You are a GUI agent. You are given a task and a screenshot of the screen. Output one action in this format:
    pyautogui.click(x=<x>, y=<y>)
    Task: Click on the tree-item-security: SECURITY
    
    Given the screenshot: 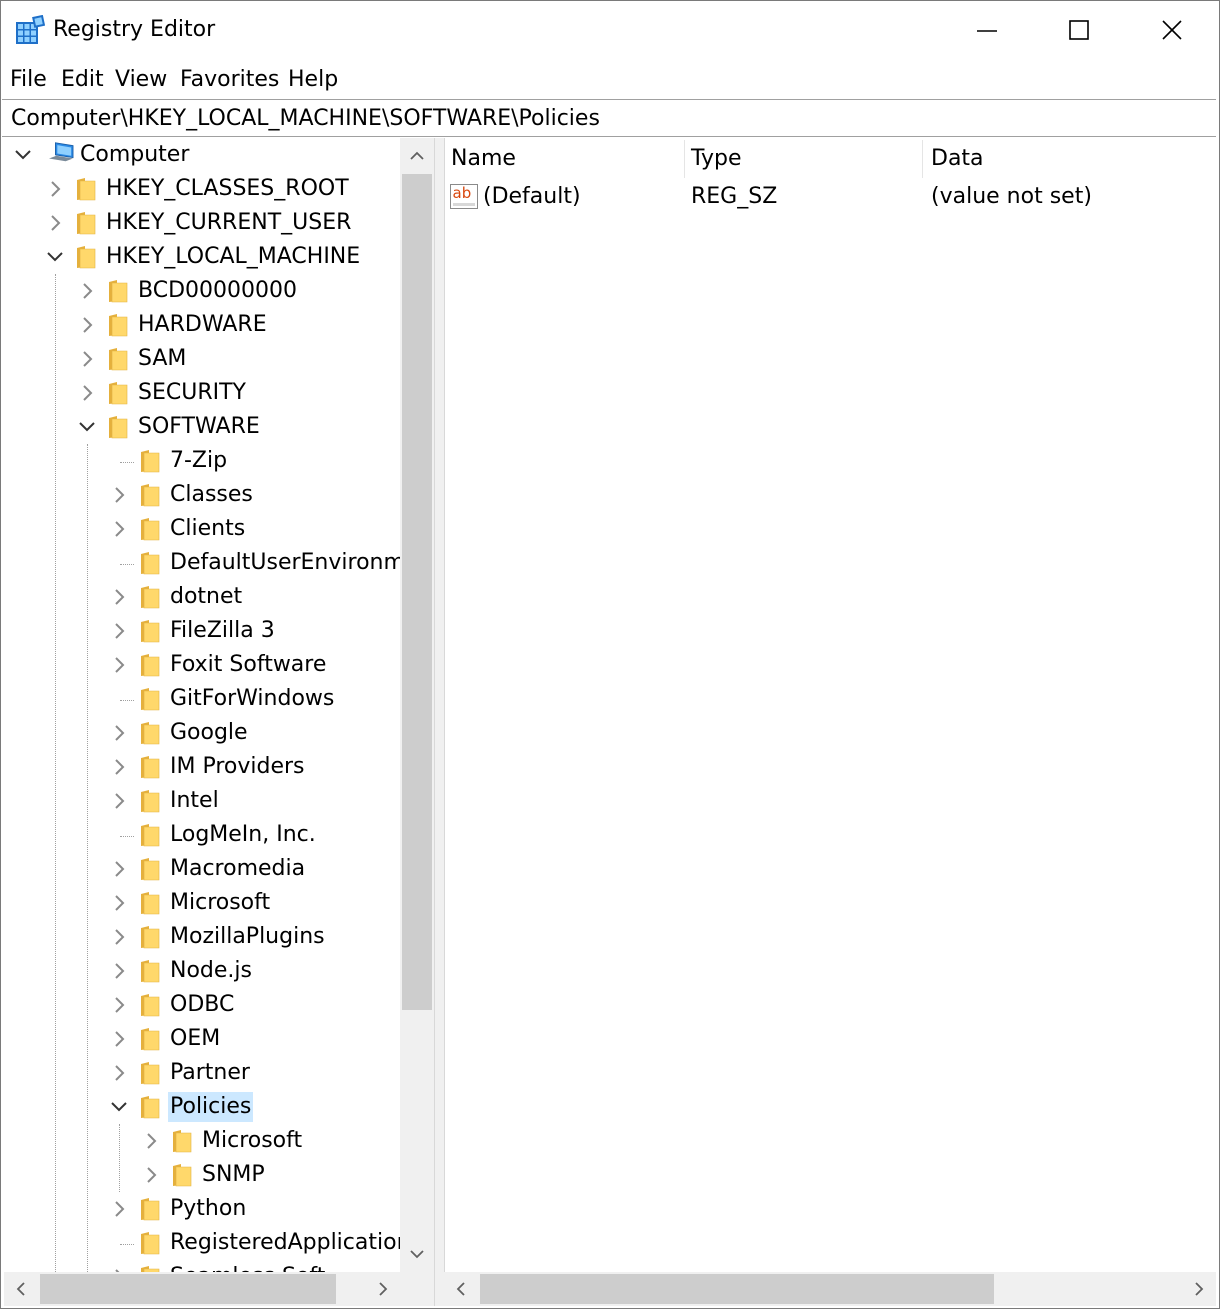 What is the action you would take?
    pyautogui.click(x=202, y=393)
    